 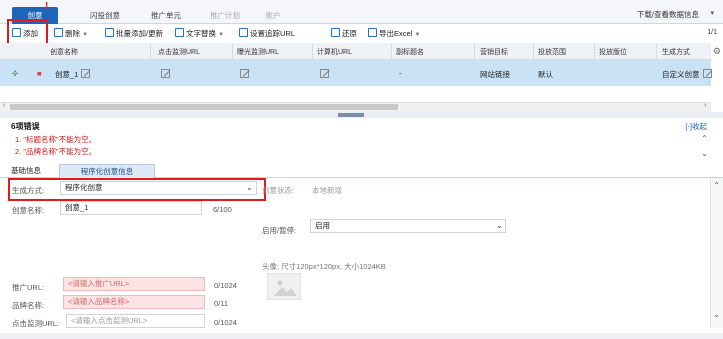 What do you see at coordinates (716, 253) in the screenshot?
I see `form-vertical-scrollbar` at bounding box center [716, 253].